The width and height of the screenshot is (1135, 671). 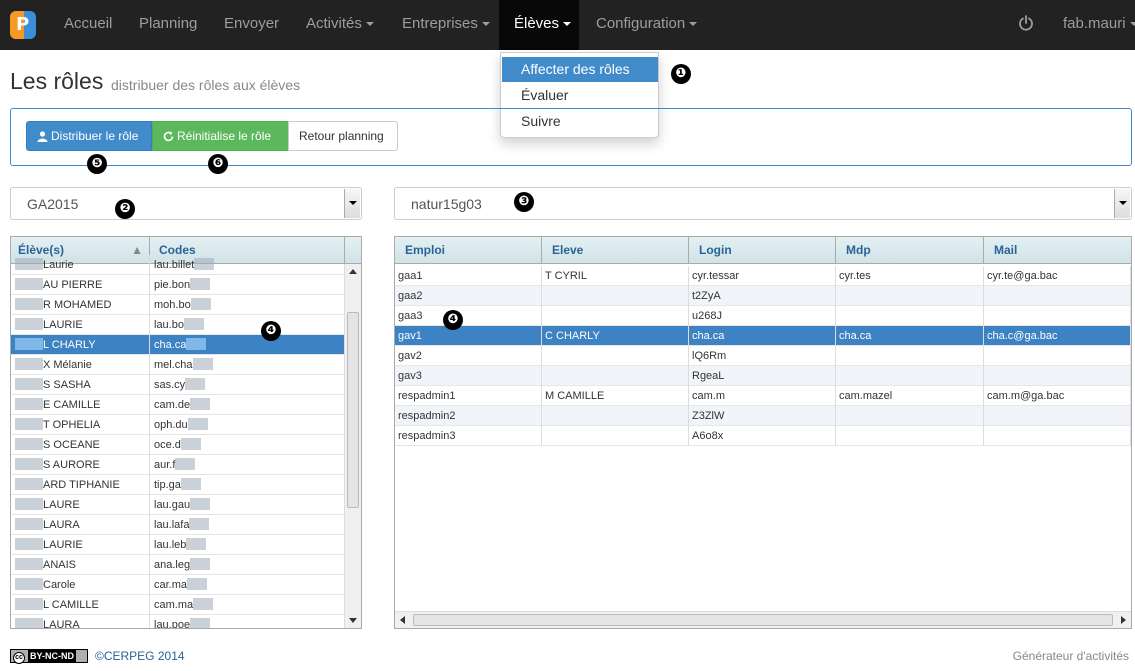 I want to click on reset-role-button: Réinitialise le rôle, so click(x=220, y=136).